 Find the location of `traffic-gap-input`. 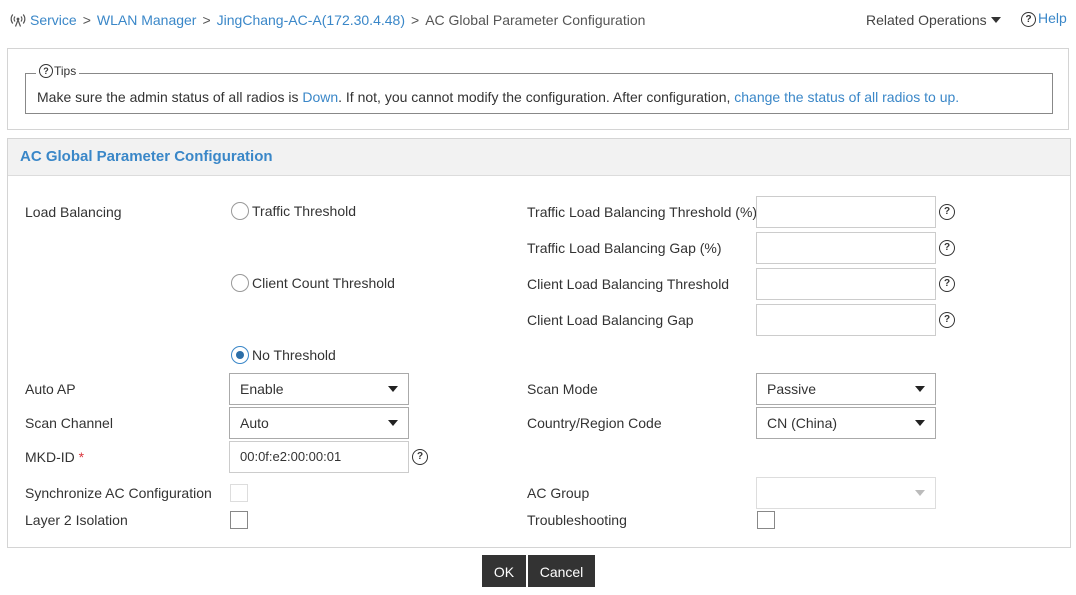

traffic-gap-input is located at coordinates (846, 248).